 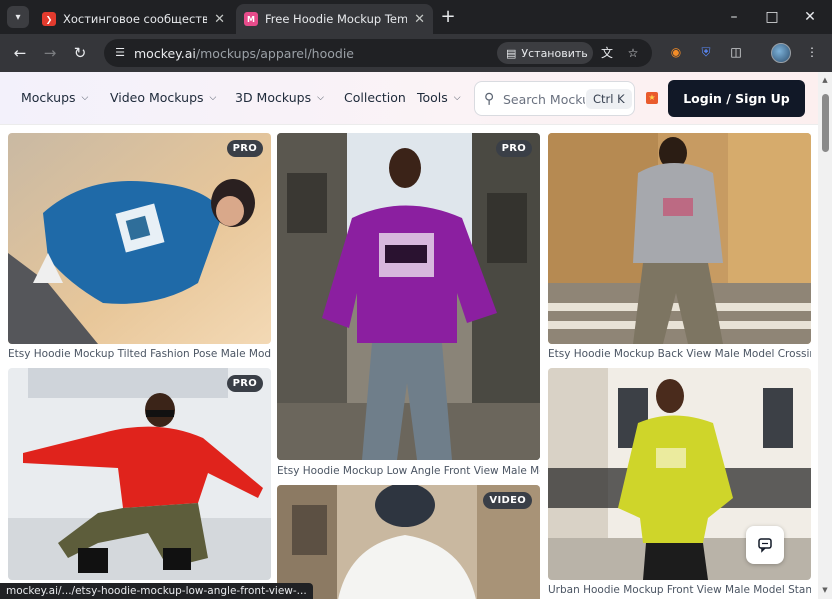 I want to click on mockup-thumbnail: VIDEO, so click(x=408, y=542).